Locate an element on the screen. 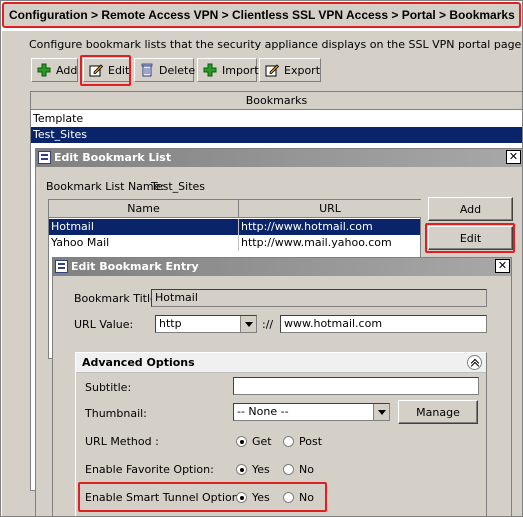 This screenshot has width=523, height=517. dialog-titlebar: Edit Bookmark List is located at coordinates (279, 158).